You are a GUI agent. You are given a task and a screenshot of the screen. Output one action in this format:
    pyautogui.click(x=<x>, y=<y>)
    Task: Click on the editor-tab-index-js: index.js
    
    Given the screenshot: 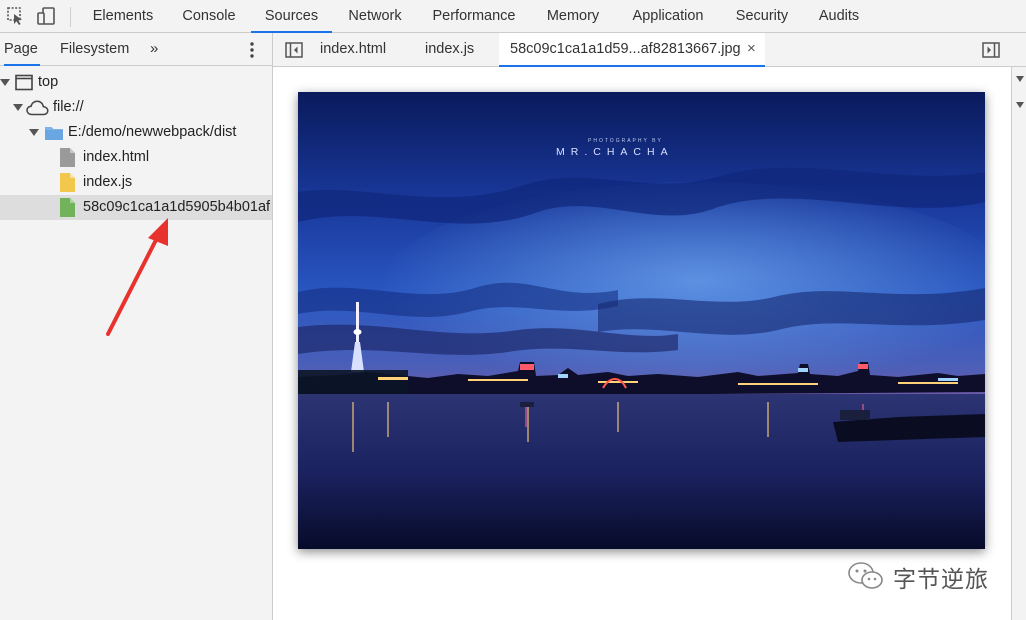 What is the action you would take?
    pyautogui.click(x=455, y=50)
    